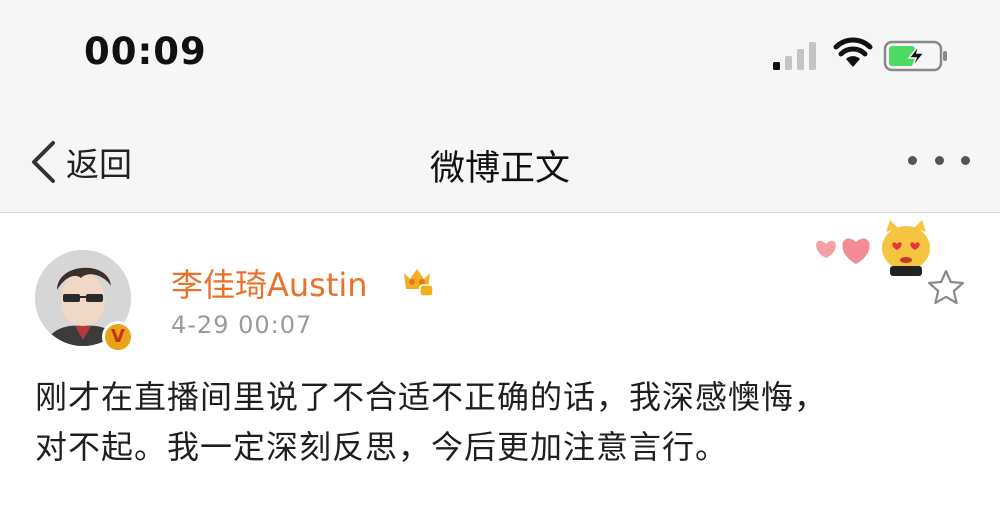 This screenshot has width=1000, height=532. Describe the element at coordinates (853, 52) in the screenshot. I see `wifi-icon` at that location.